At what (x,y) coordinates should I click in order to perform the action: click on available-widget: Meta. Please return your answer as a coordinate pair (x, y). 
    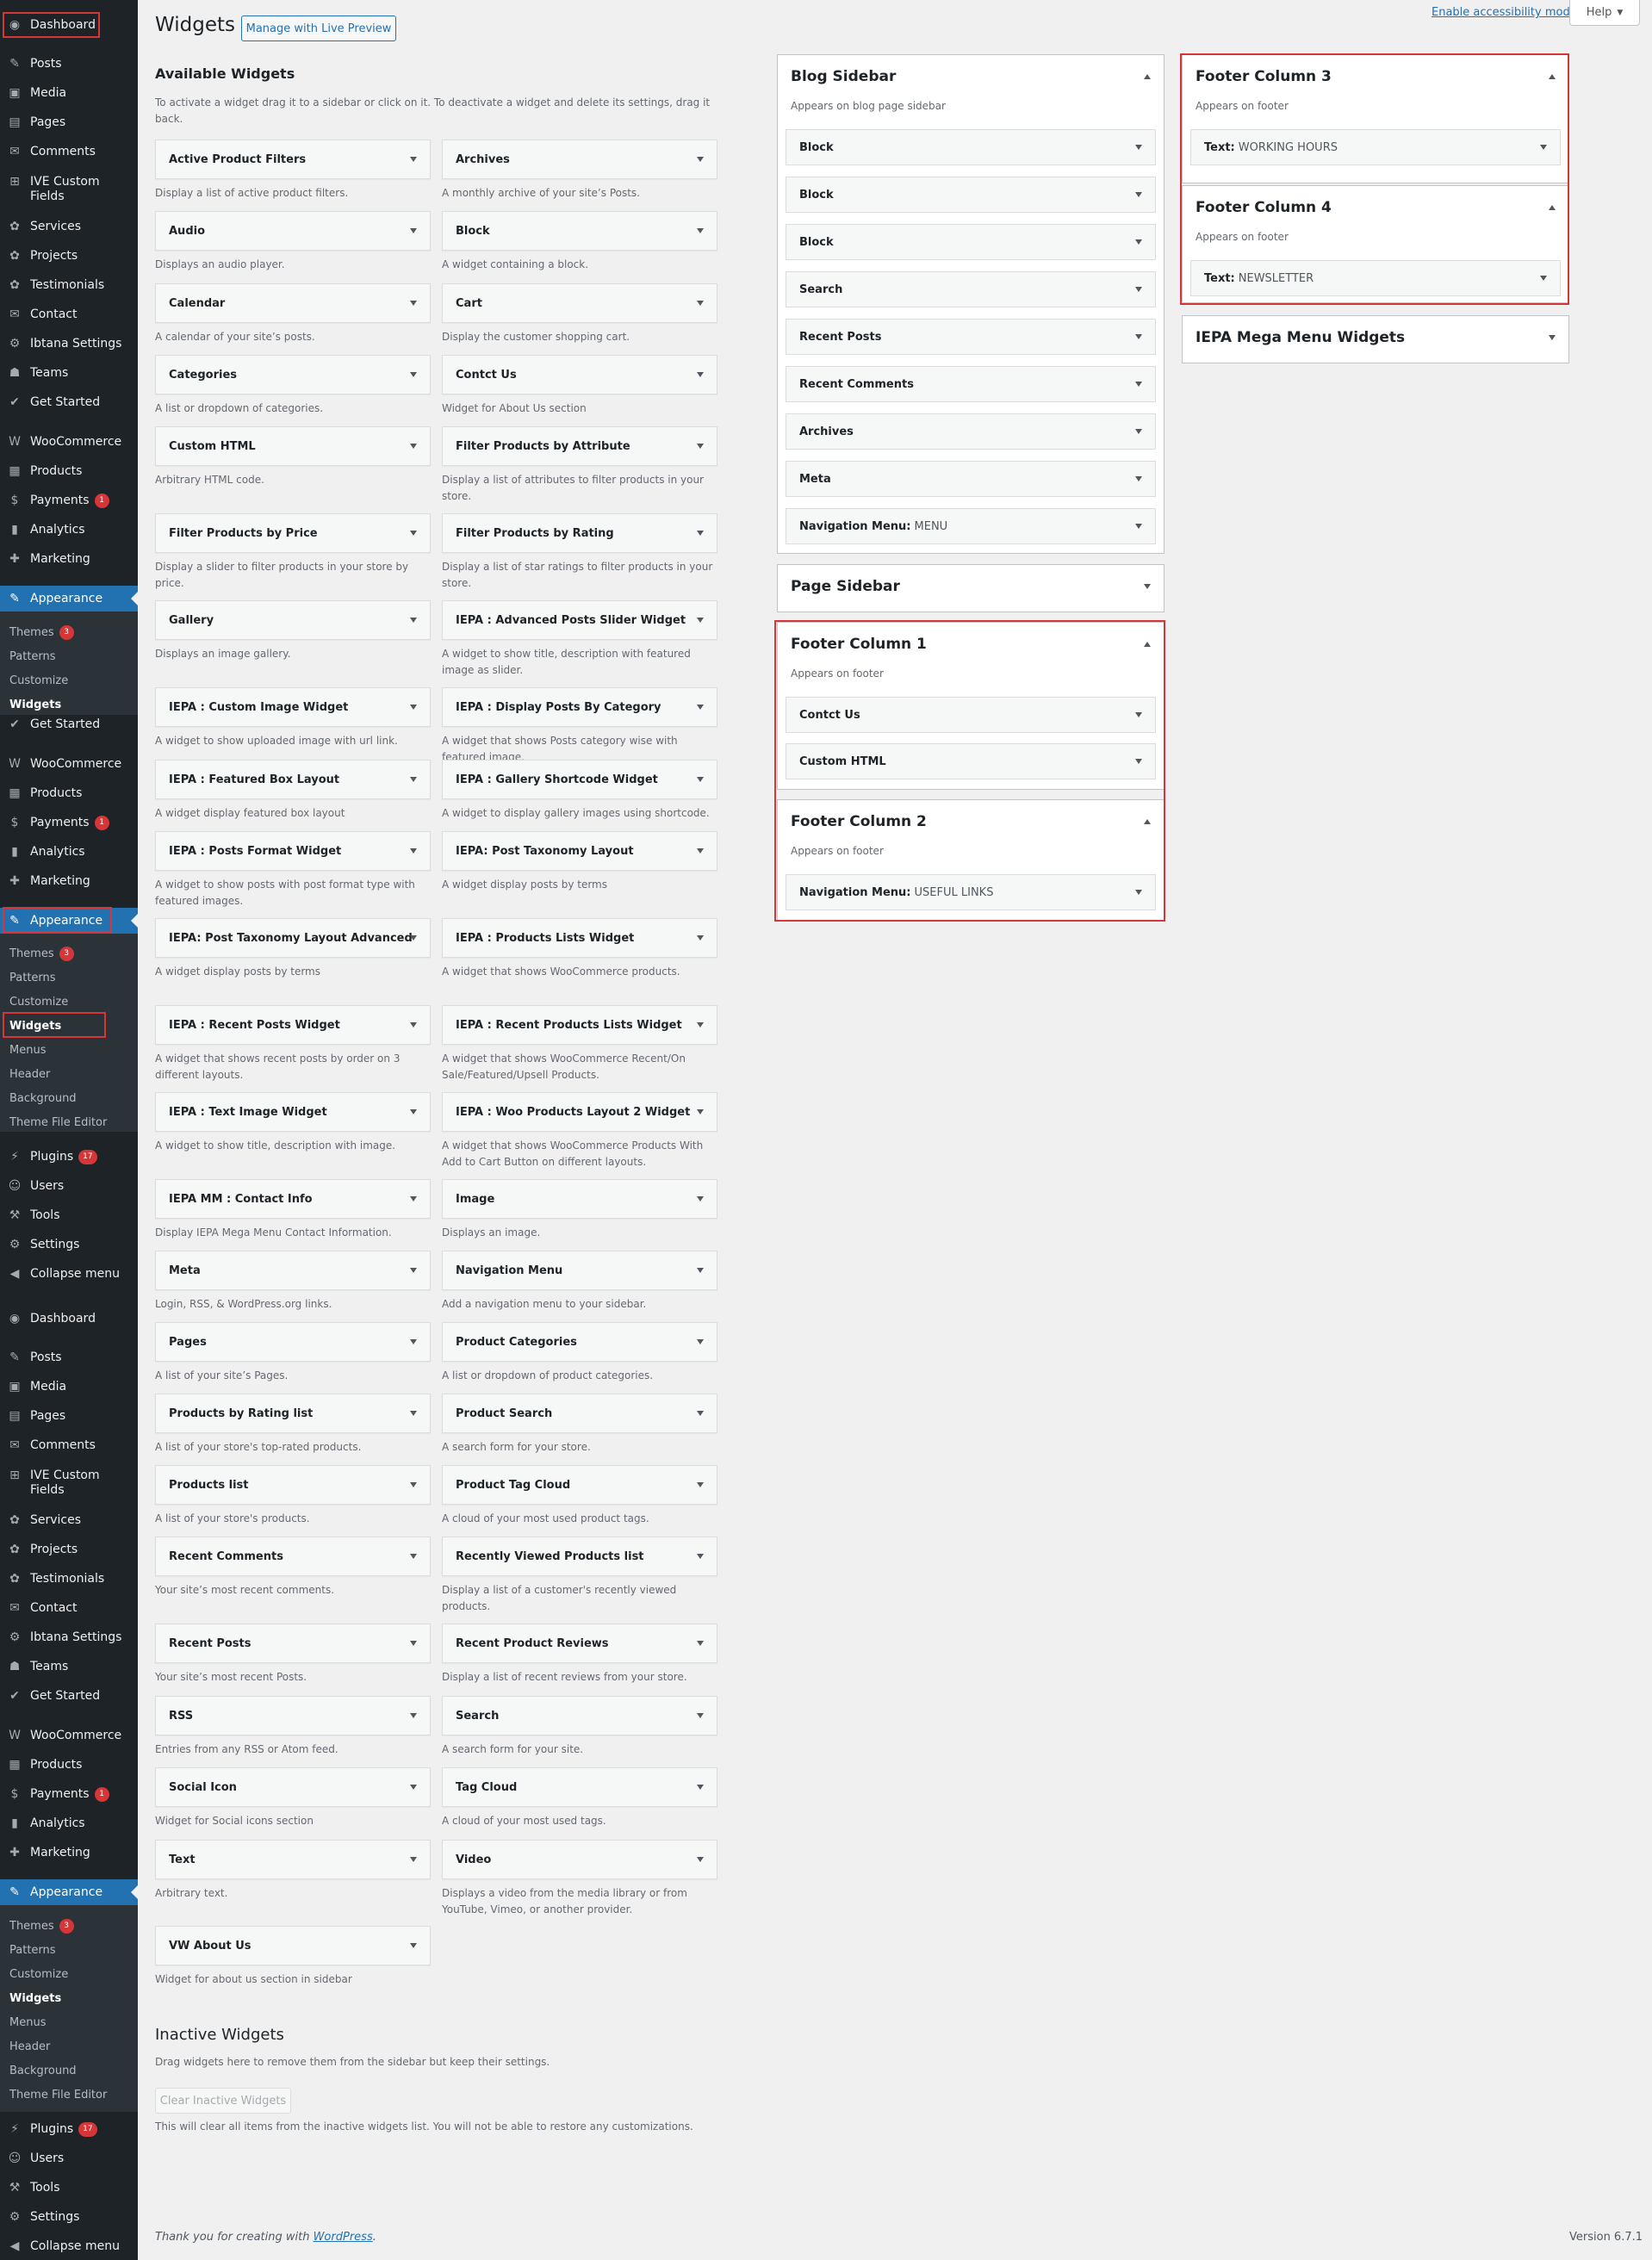
    Looking at the image, I should click on (293, 1270).